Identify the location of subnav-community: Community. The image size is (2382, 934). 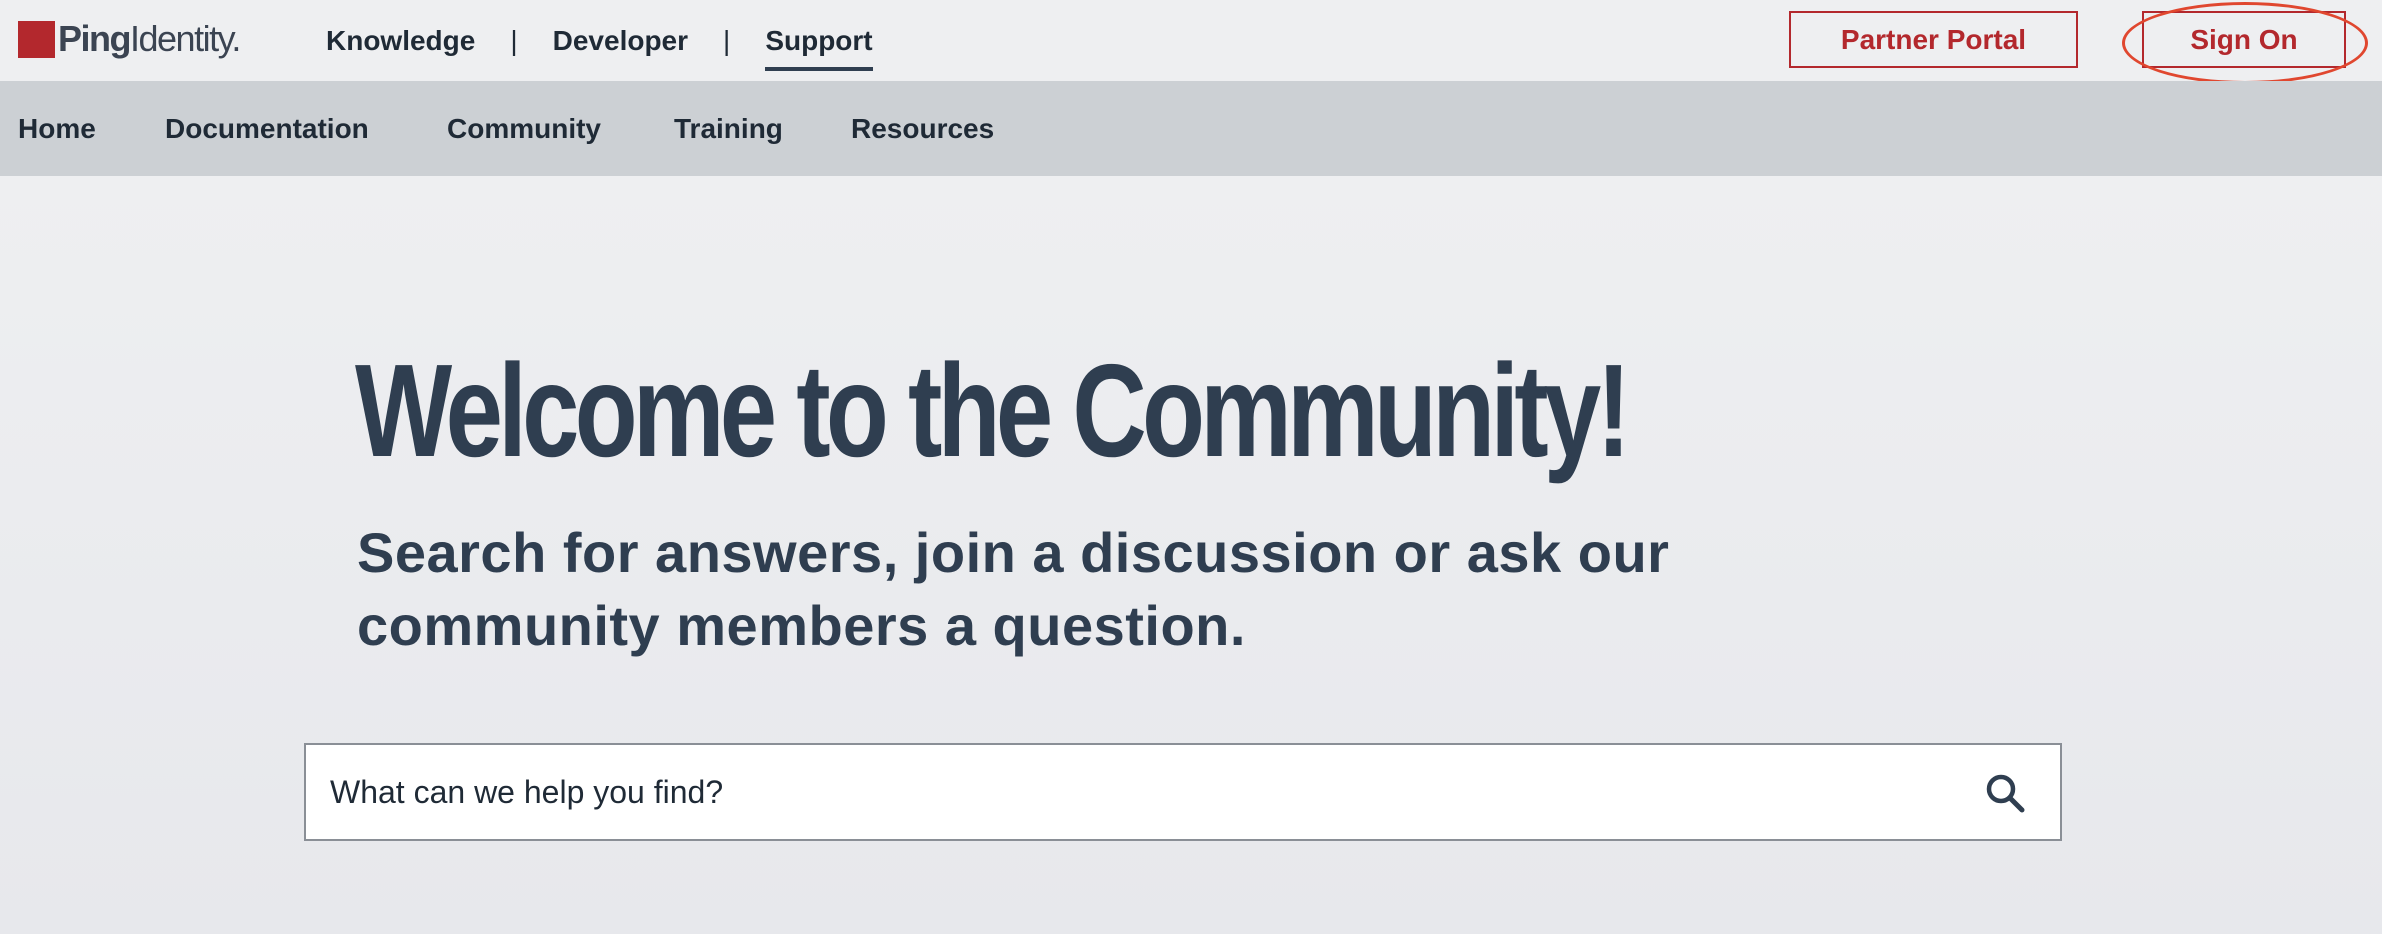
(524, 129).